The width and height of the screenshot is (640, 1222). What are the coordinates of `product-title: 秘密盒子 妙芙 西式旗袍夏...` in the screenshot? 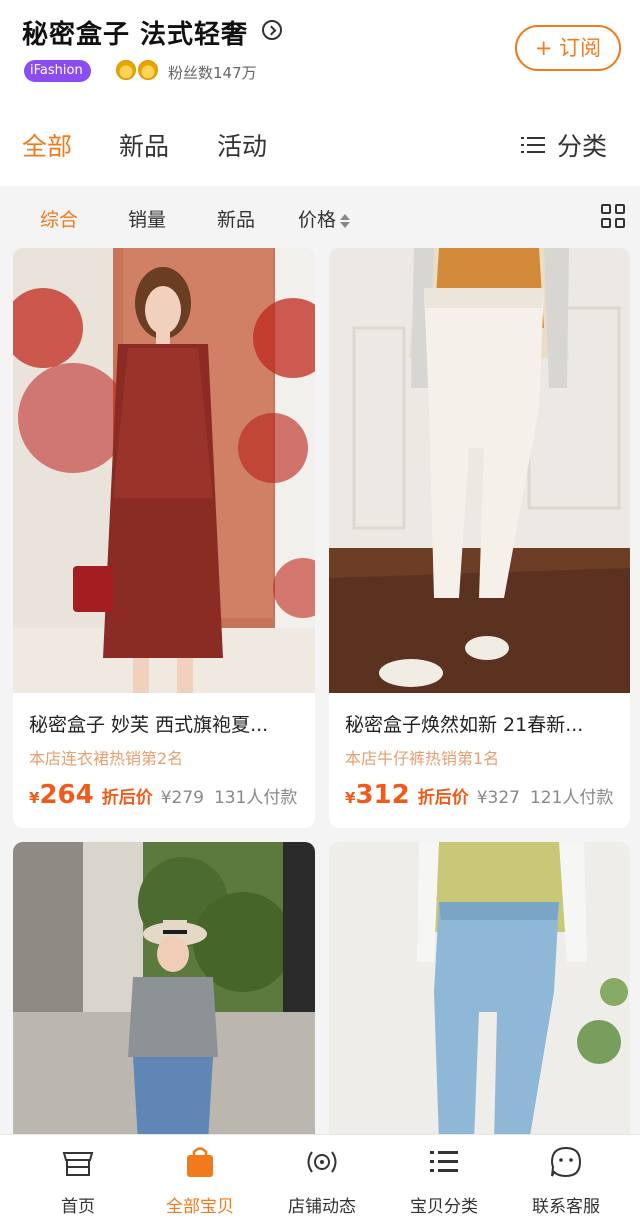 It's located at (164, 723).